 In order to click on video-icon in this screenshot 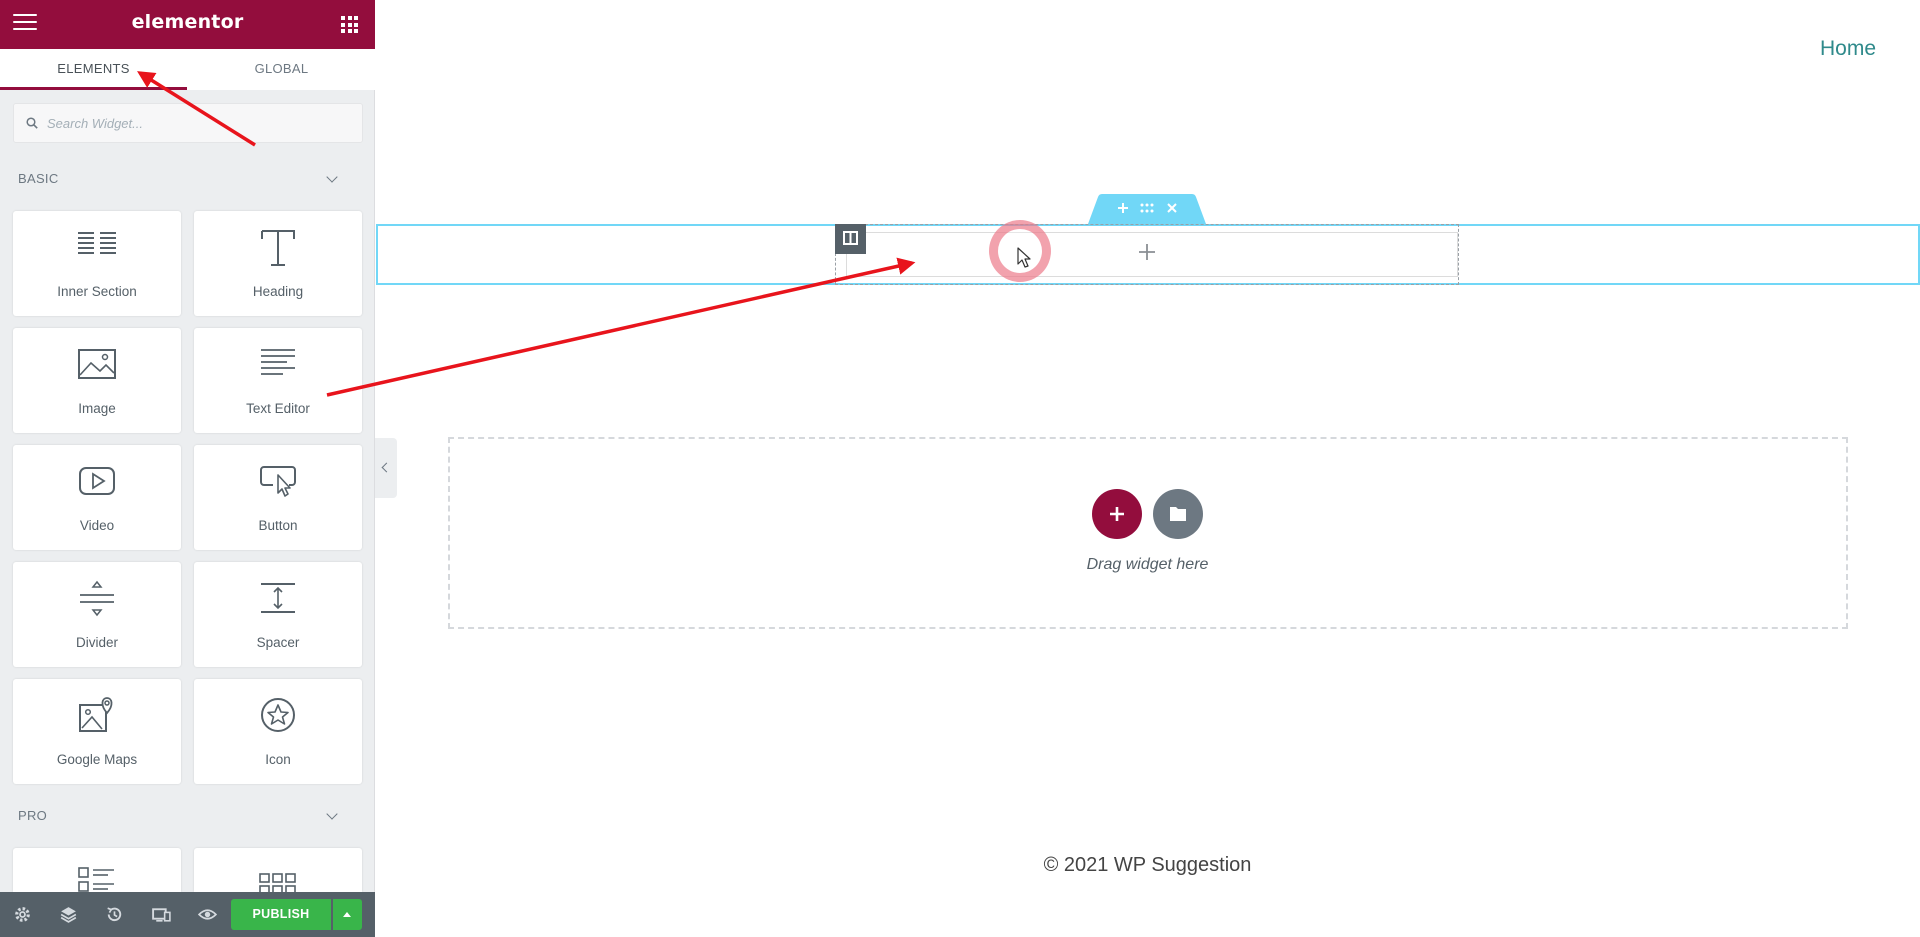, I will do `click(97, 481)`.